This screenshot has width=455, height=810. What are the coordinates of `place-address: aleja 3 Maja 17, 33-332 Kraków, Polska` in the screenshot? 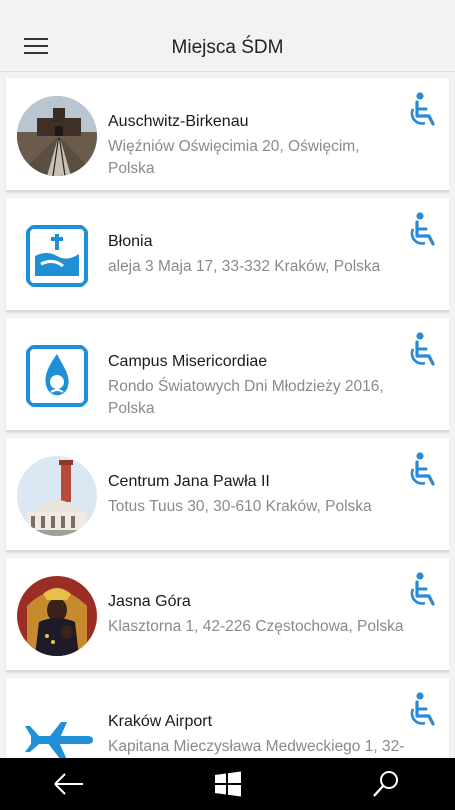 It's located at (244, 266).